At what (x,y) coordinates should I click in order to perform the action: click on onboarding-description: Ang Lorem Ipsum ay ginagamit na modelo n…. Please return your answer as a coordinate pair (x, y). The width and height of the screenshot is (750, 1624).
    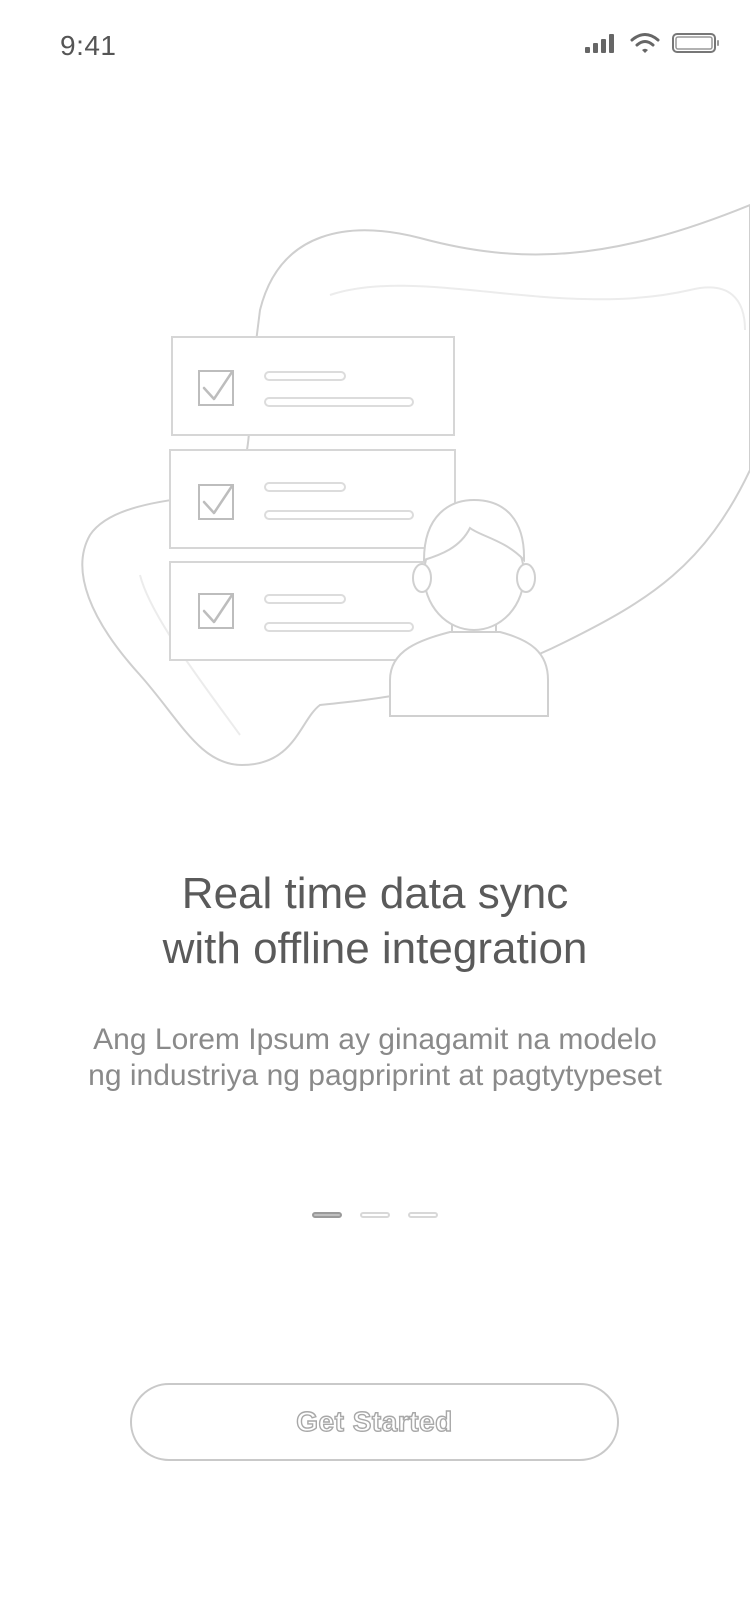
    Looking at the image, I should click on (375, 1057).